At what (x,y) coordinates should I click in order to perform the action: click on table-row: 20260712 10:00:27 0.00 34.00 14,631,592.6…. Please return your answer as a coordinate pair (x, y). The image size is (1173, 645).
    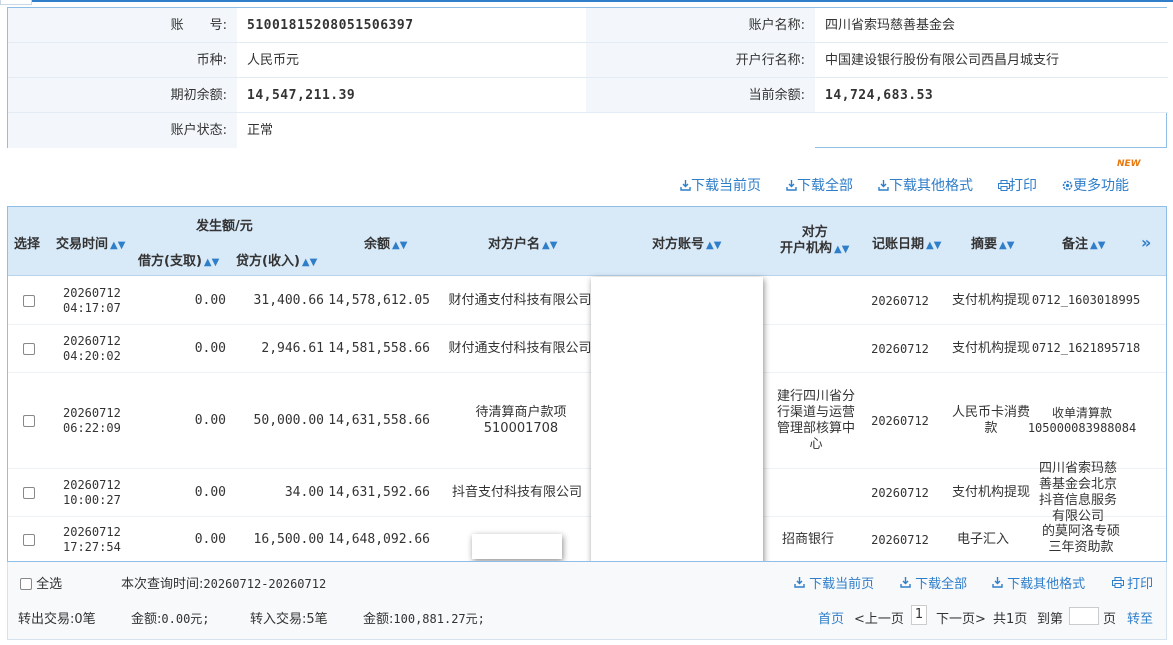
    Looking at the image, I should click on (587, 492).